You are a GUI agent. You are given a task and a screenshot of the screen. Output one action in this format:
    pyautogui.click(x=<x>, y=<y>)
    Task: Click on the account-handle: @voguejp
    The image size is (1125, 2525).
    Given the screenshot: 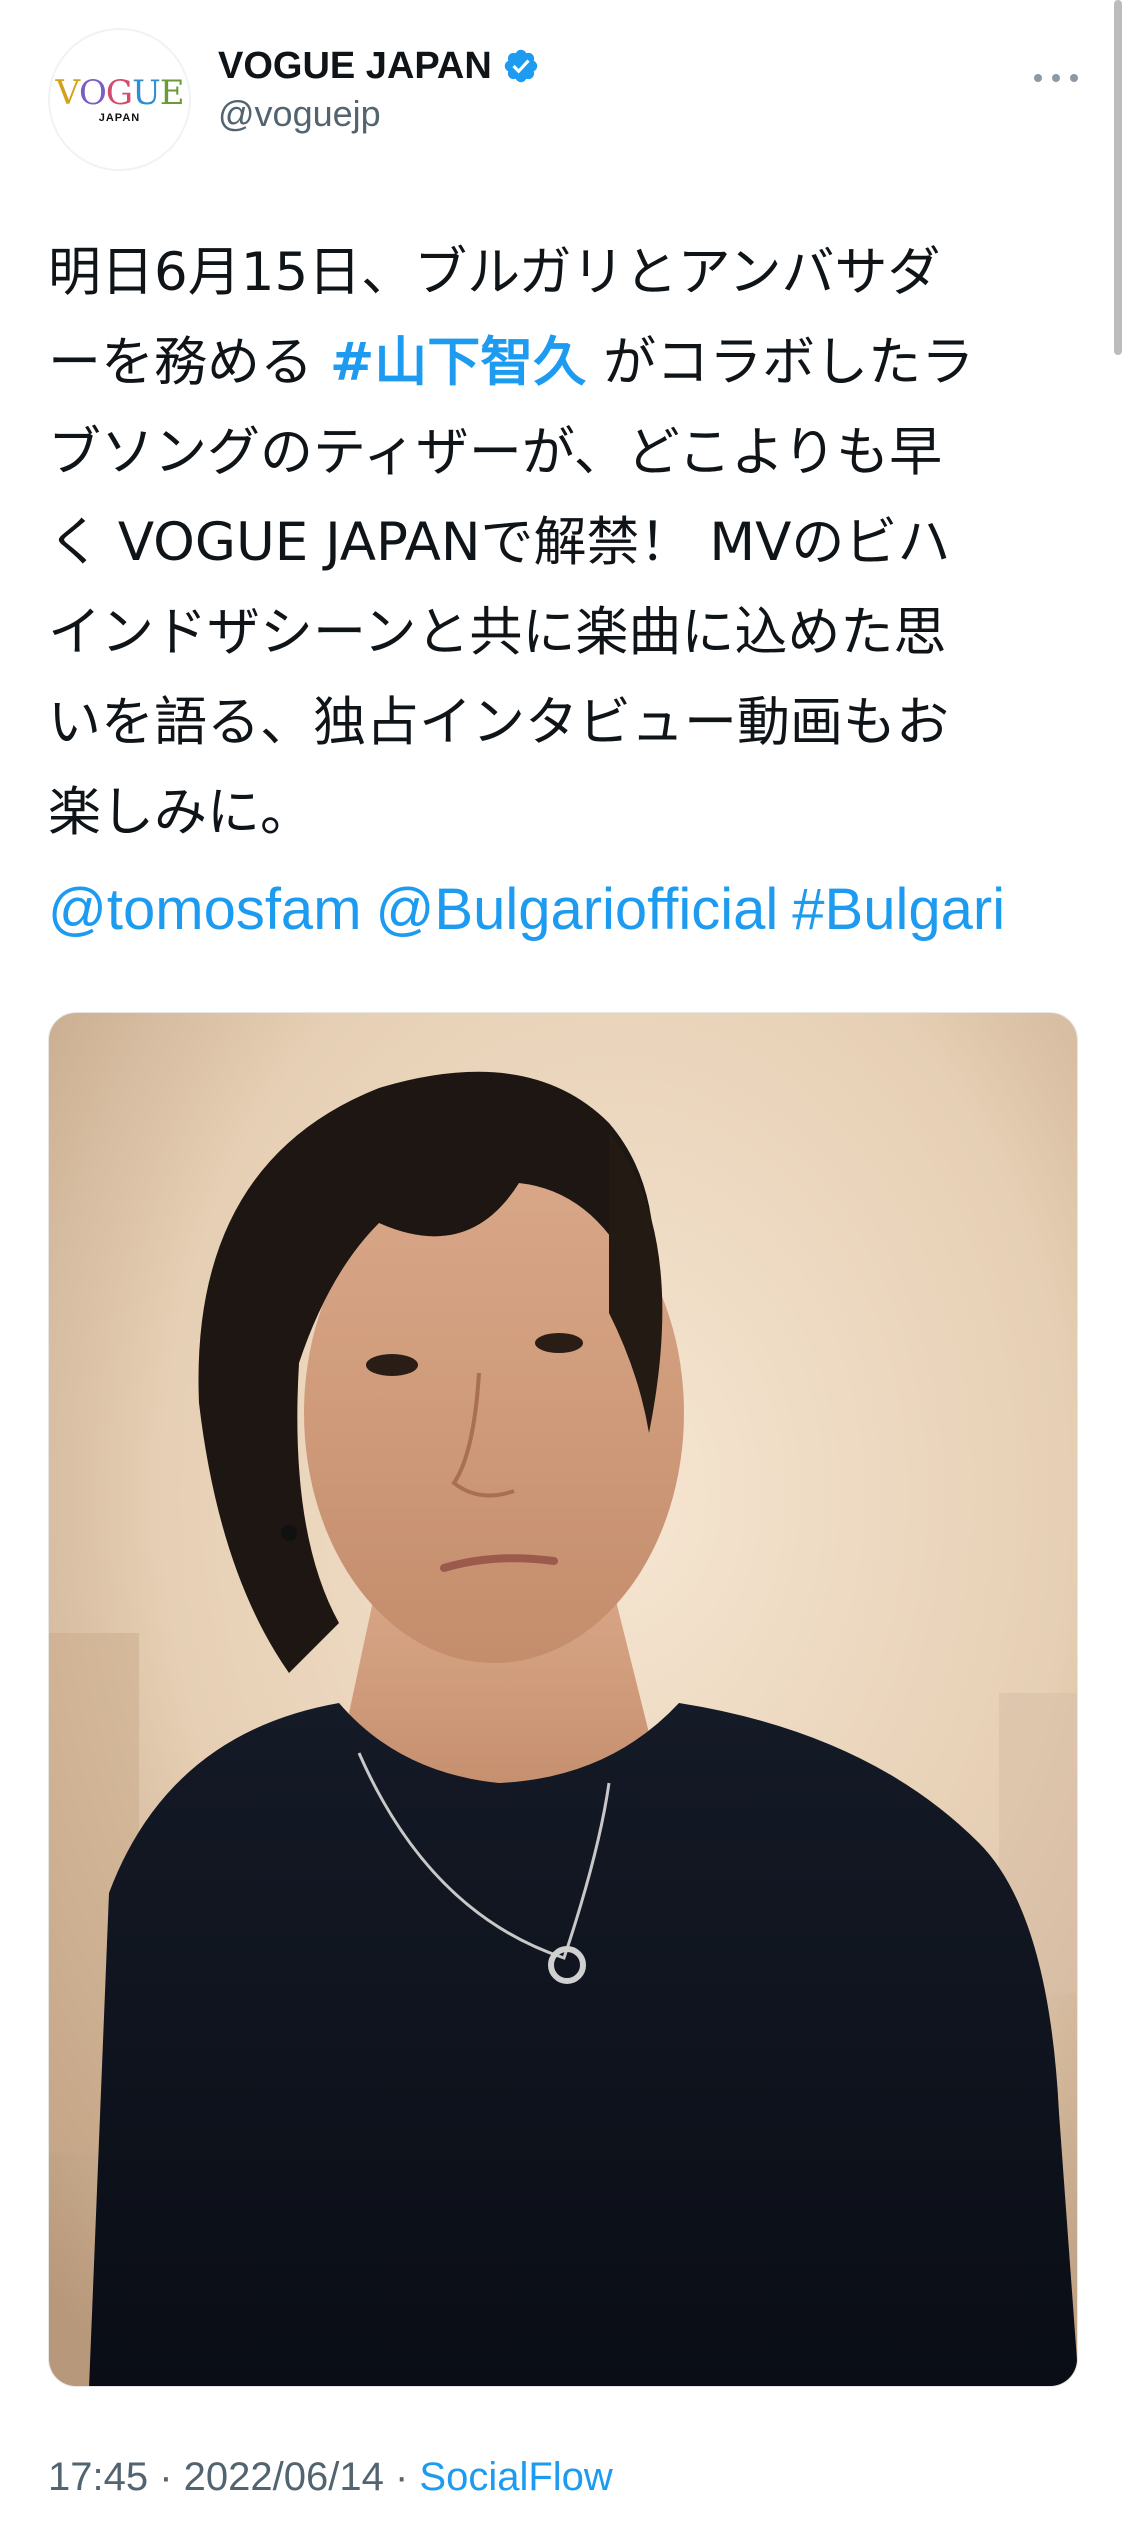 What is the action you would take?
    pyautogui.click(x=379, y=114)
    